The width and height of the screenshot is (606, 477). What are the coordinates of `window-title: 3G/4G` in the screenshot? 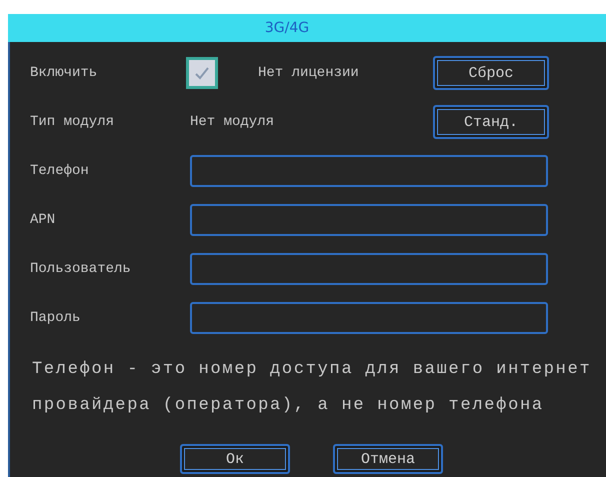 It's located at (307, 28).